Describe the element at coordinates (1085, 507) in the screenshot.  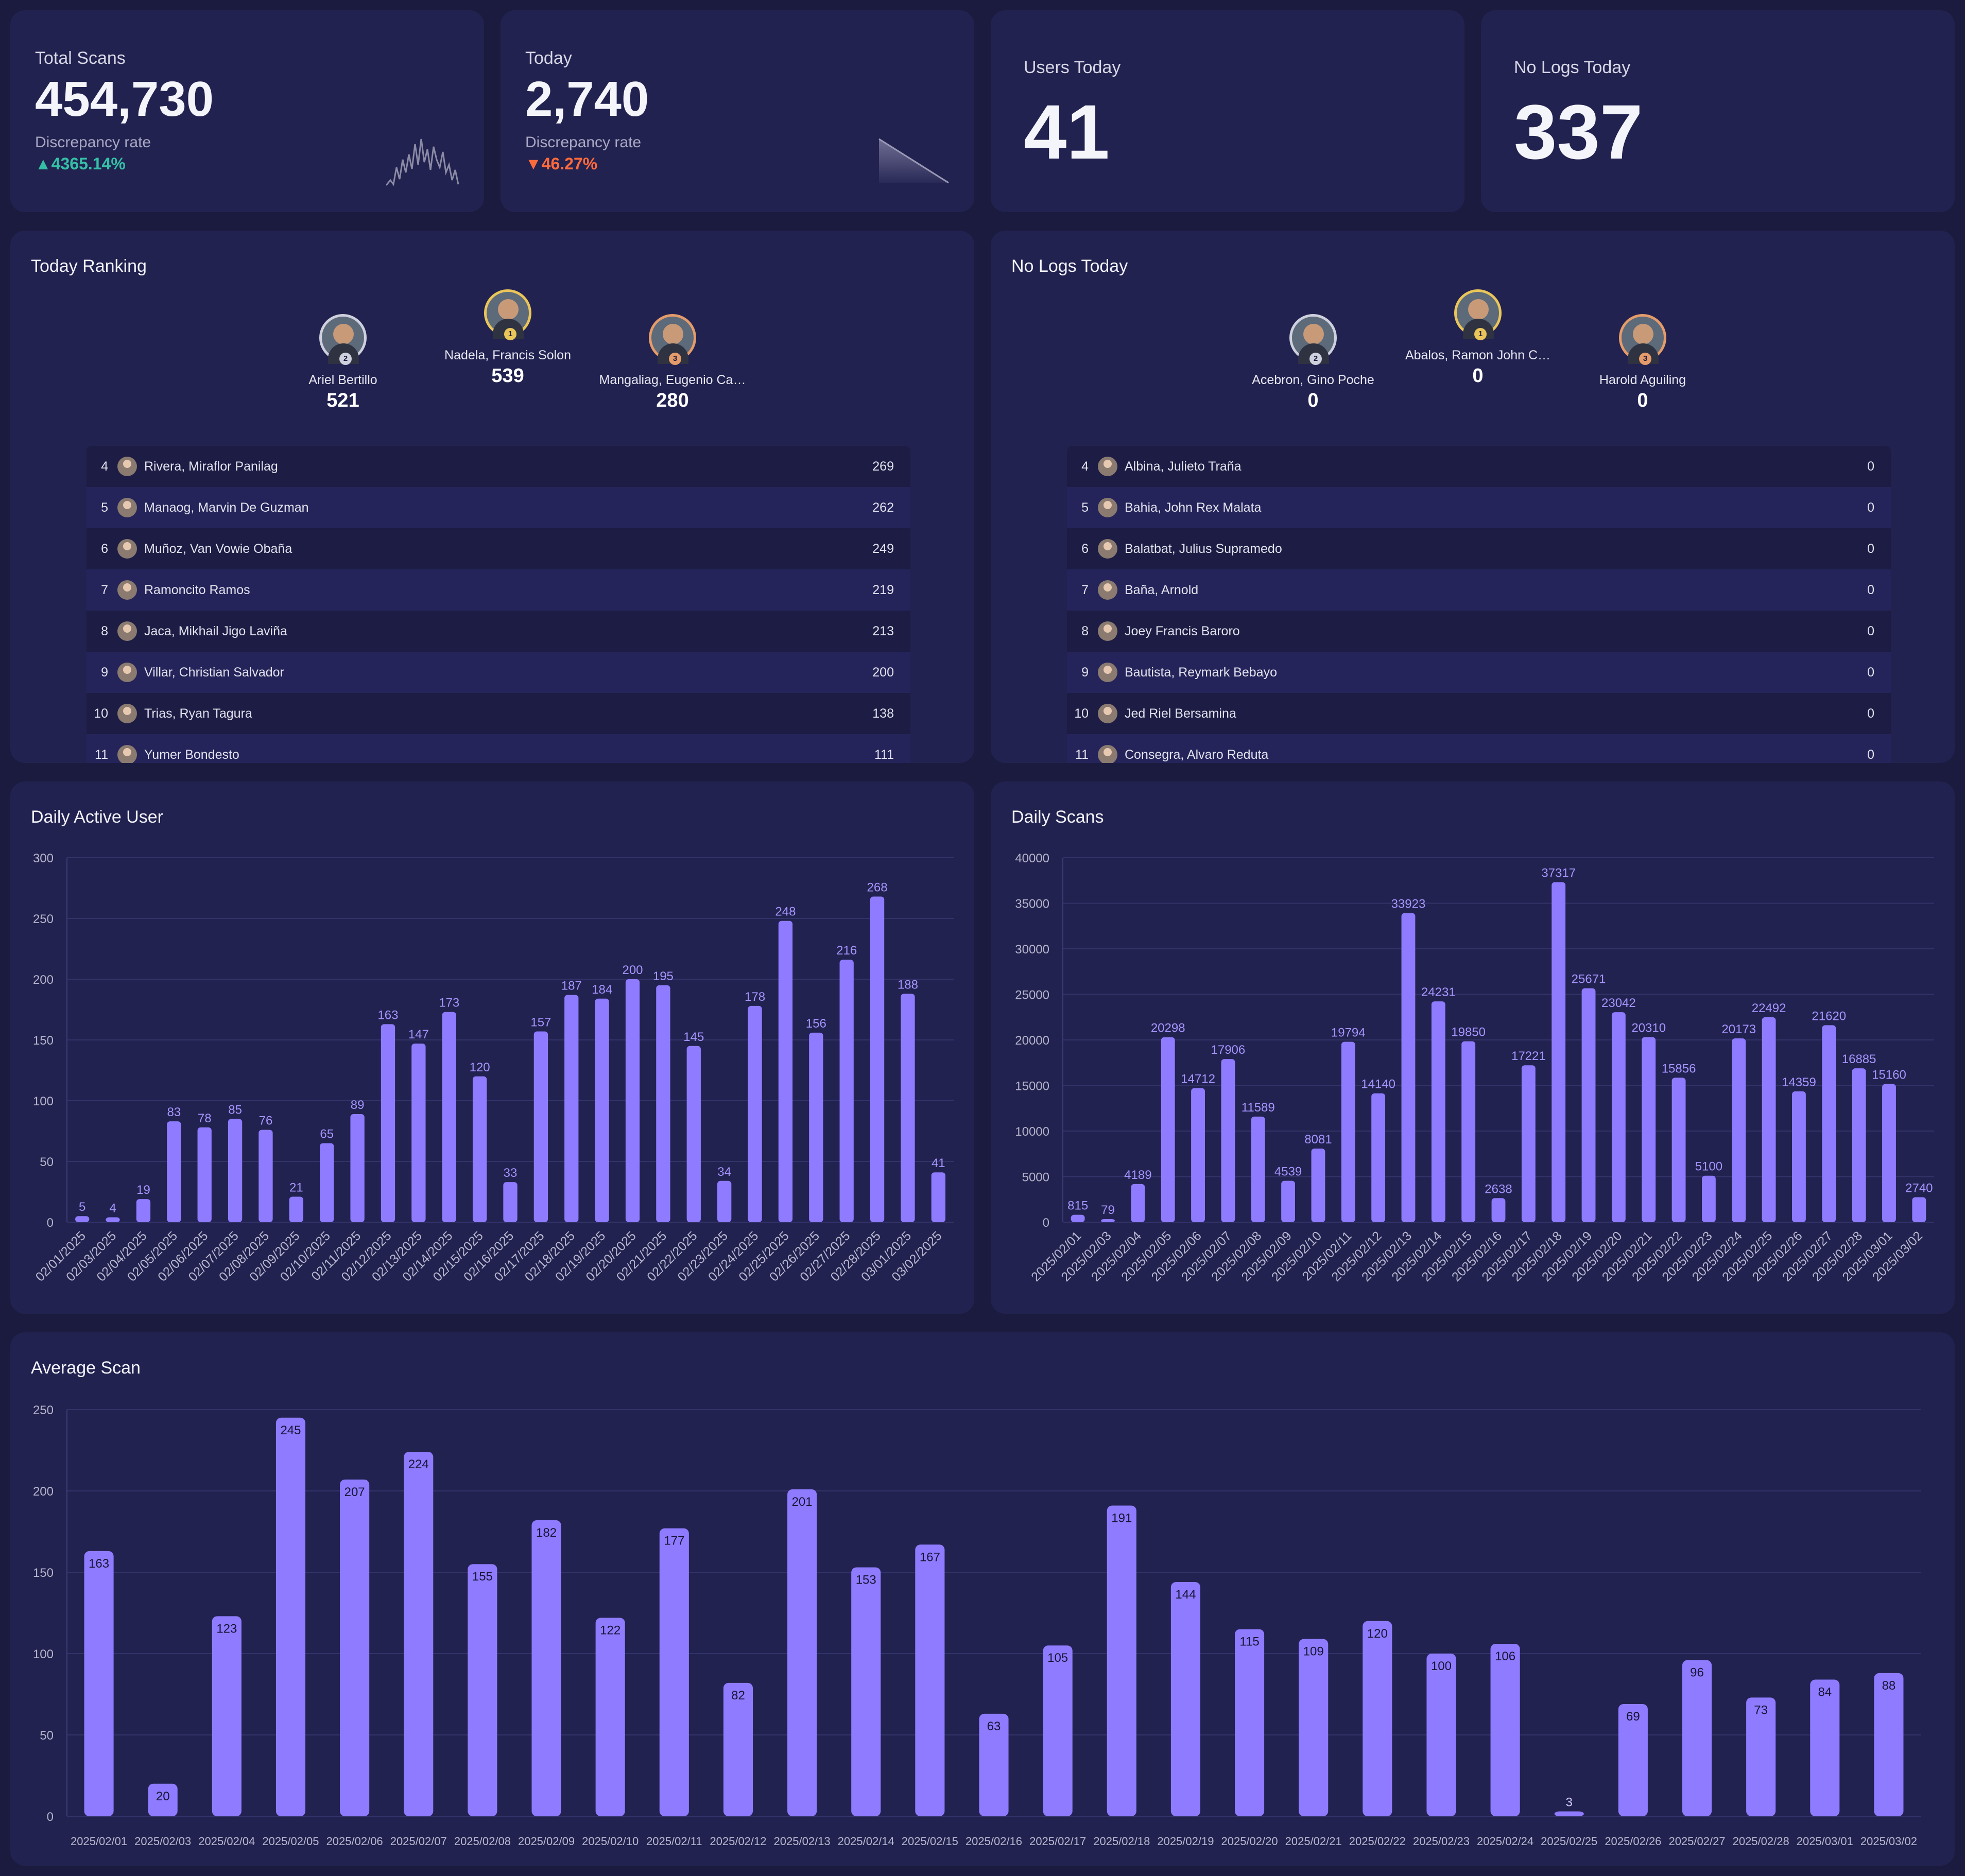
I see `rank-number: 5` at that location.